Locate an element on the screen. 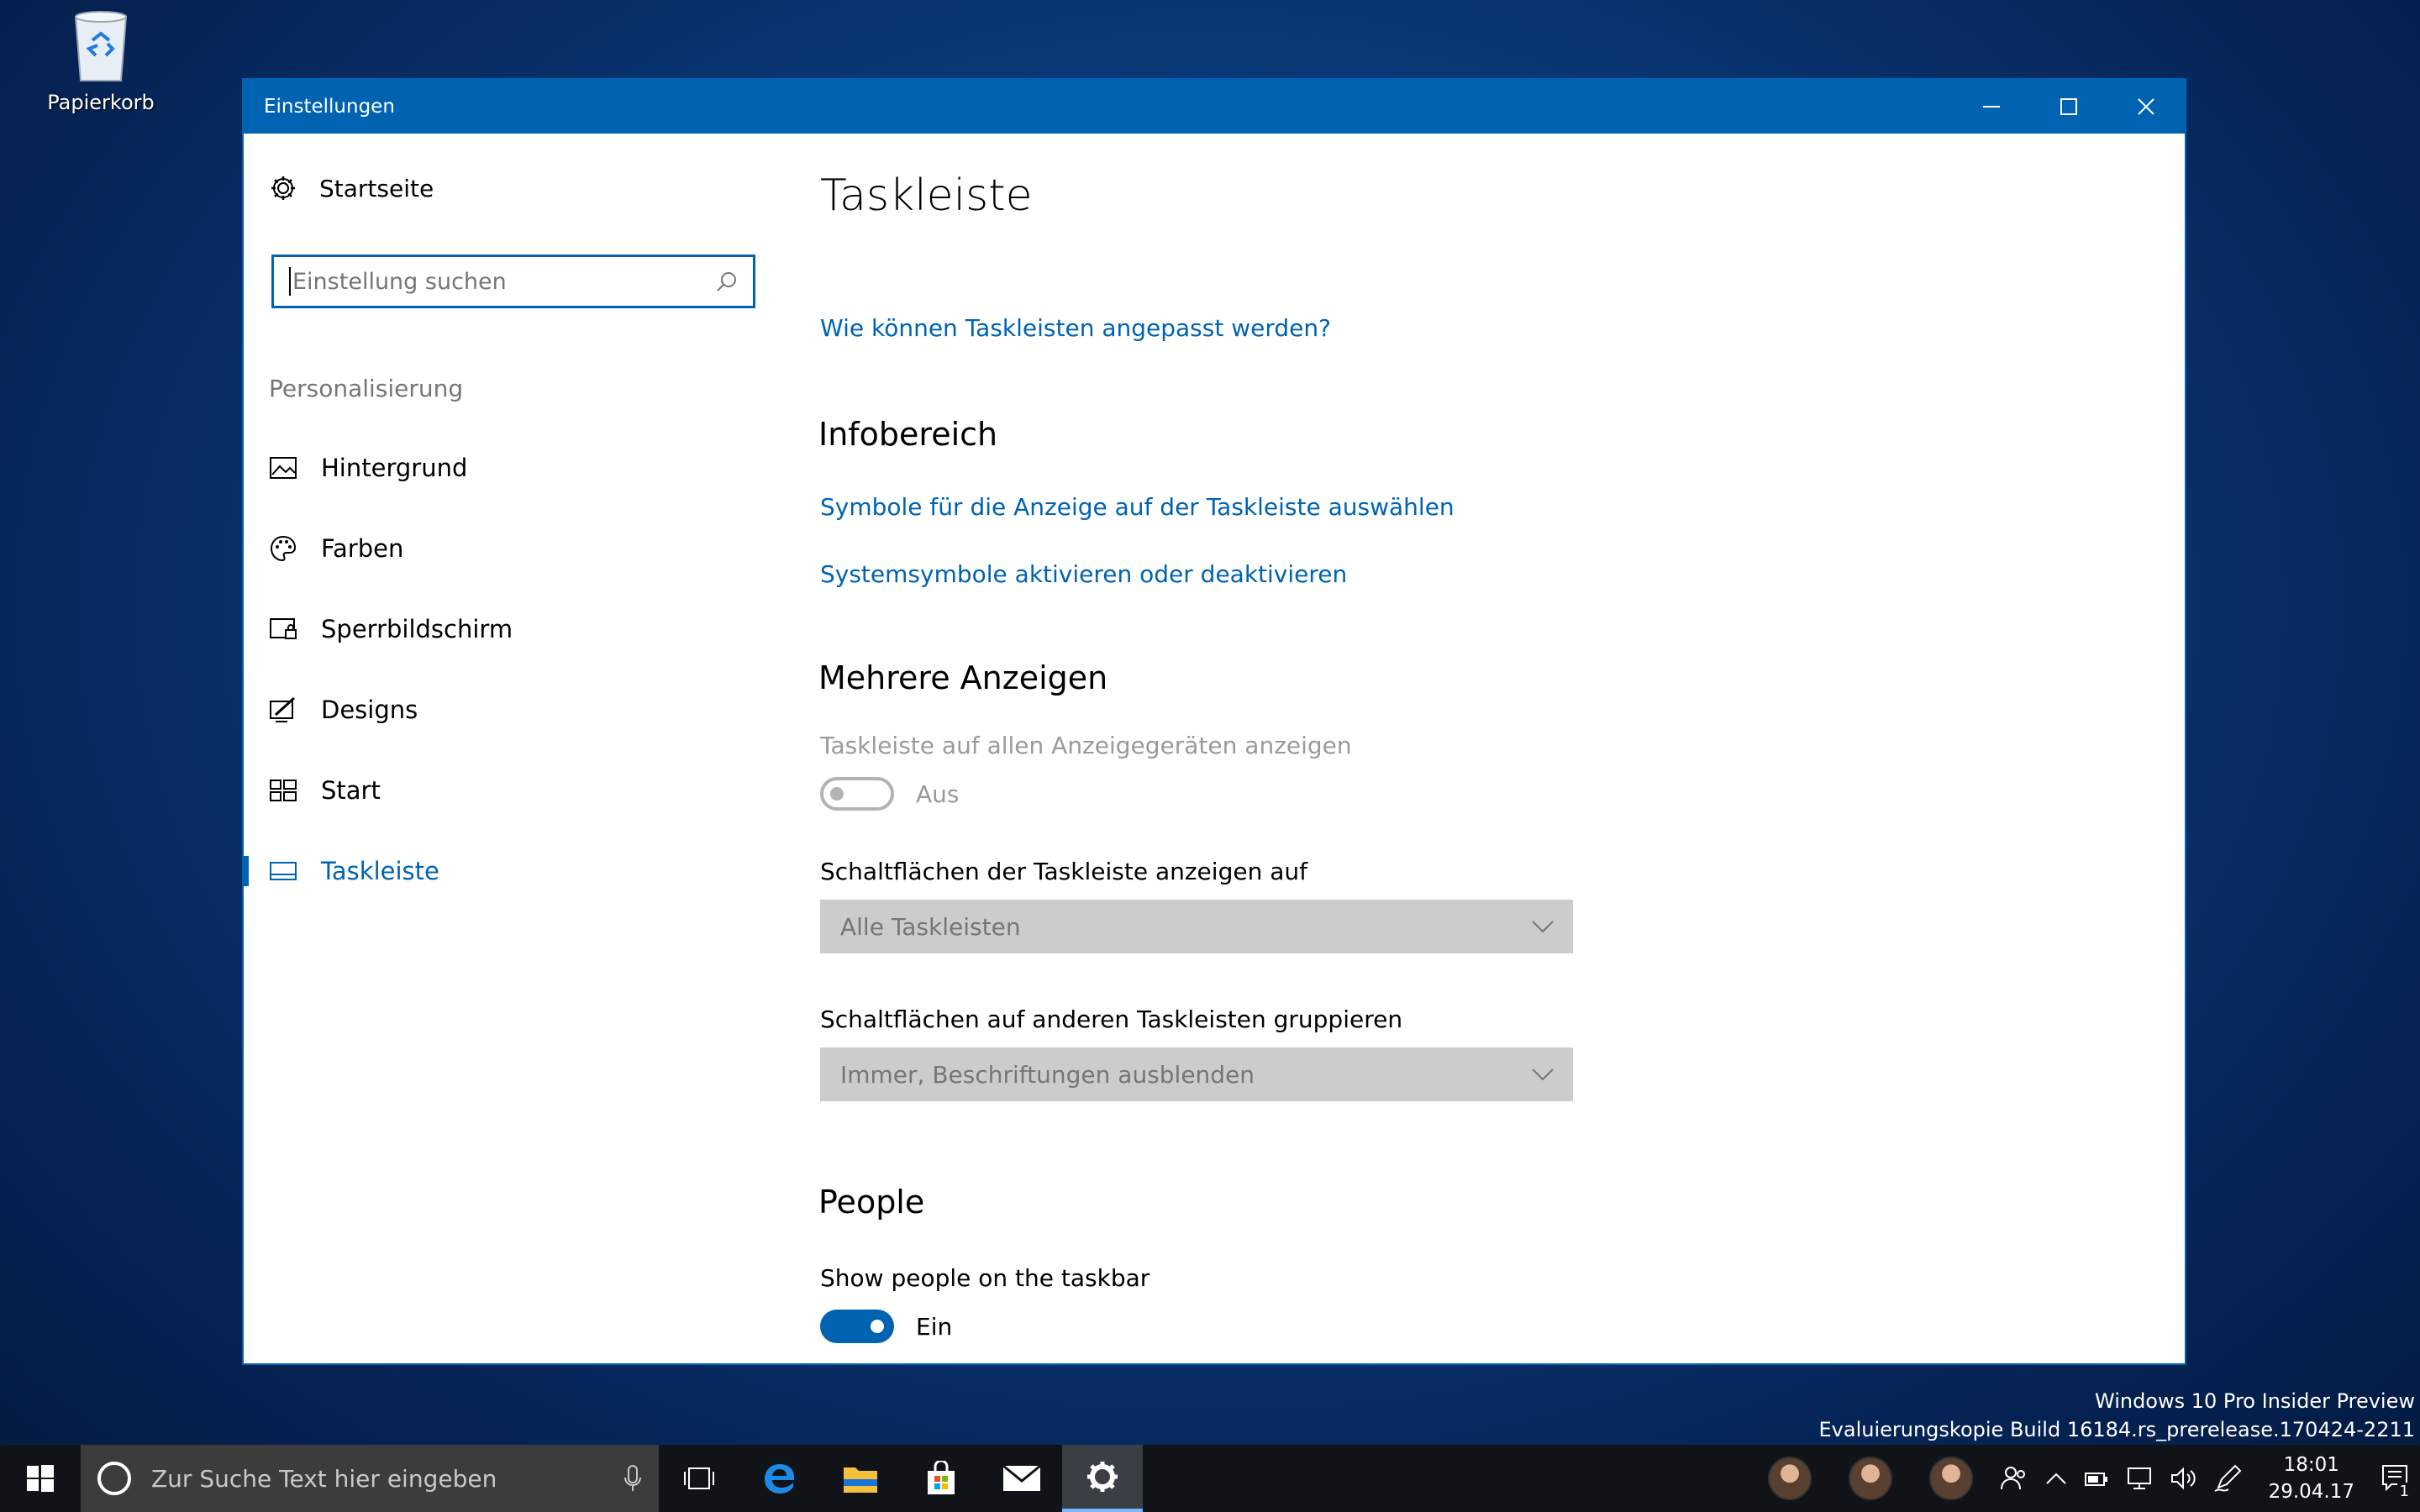 This screenshot has height=1512, width=2420. watermark-line1: Windows 10 Pro Insider Preview is located at coordinates (2254, 1401).